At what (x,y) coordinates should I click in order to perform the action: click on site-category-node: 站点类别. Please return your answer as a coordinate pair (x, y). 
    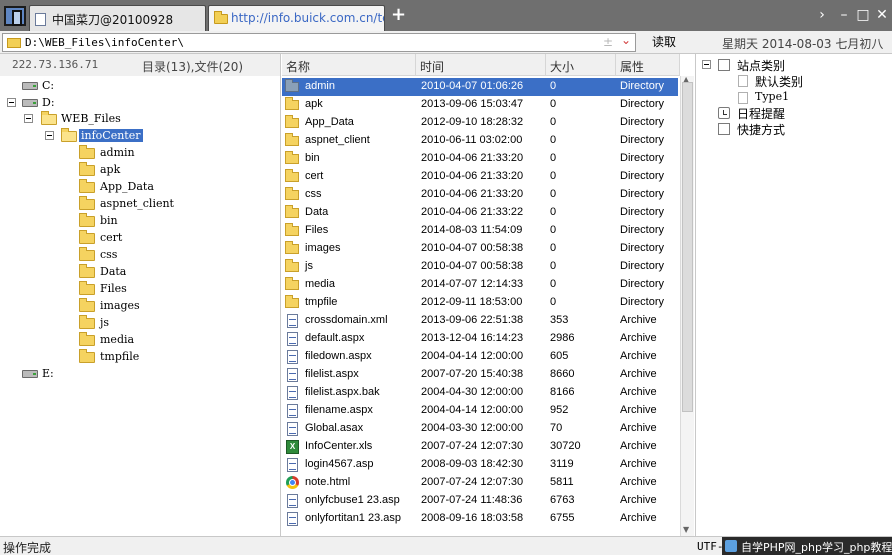
    Looking at the image, I should click on (791, 65).